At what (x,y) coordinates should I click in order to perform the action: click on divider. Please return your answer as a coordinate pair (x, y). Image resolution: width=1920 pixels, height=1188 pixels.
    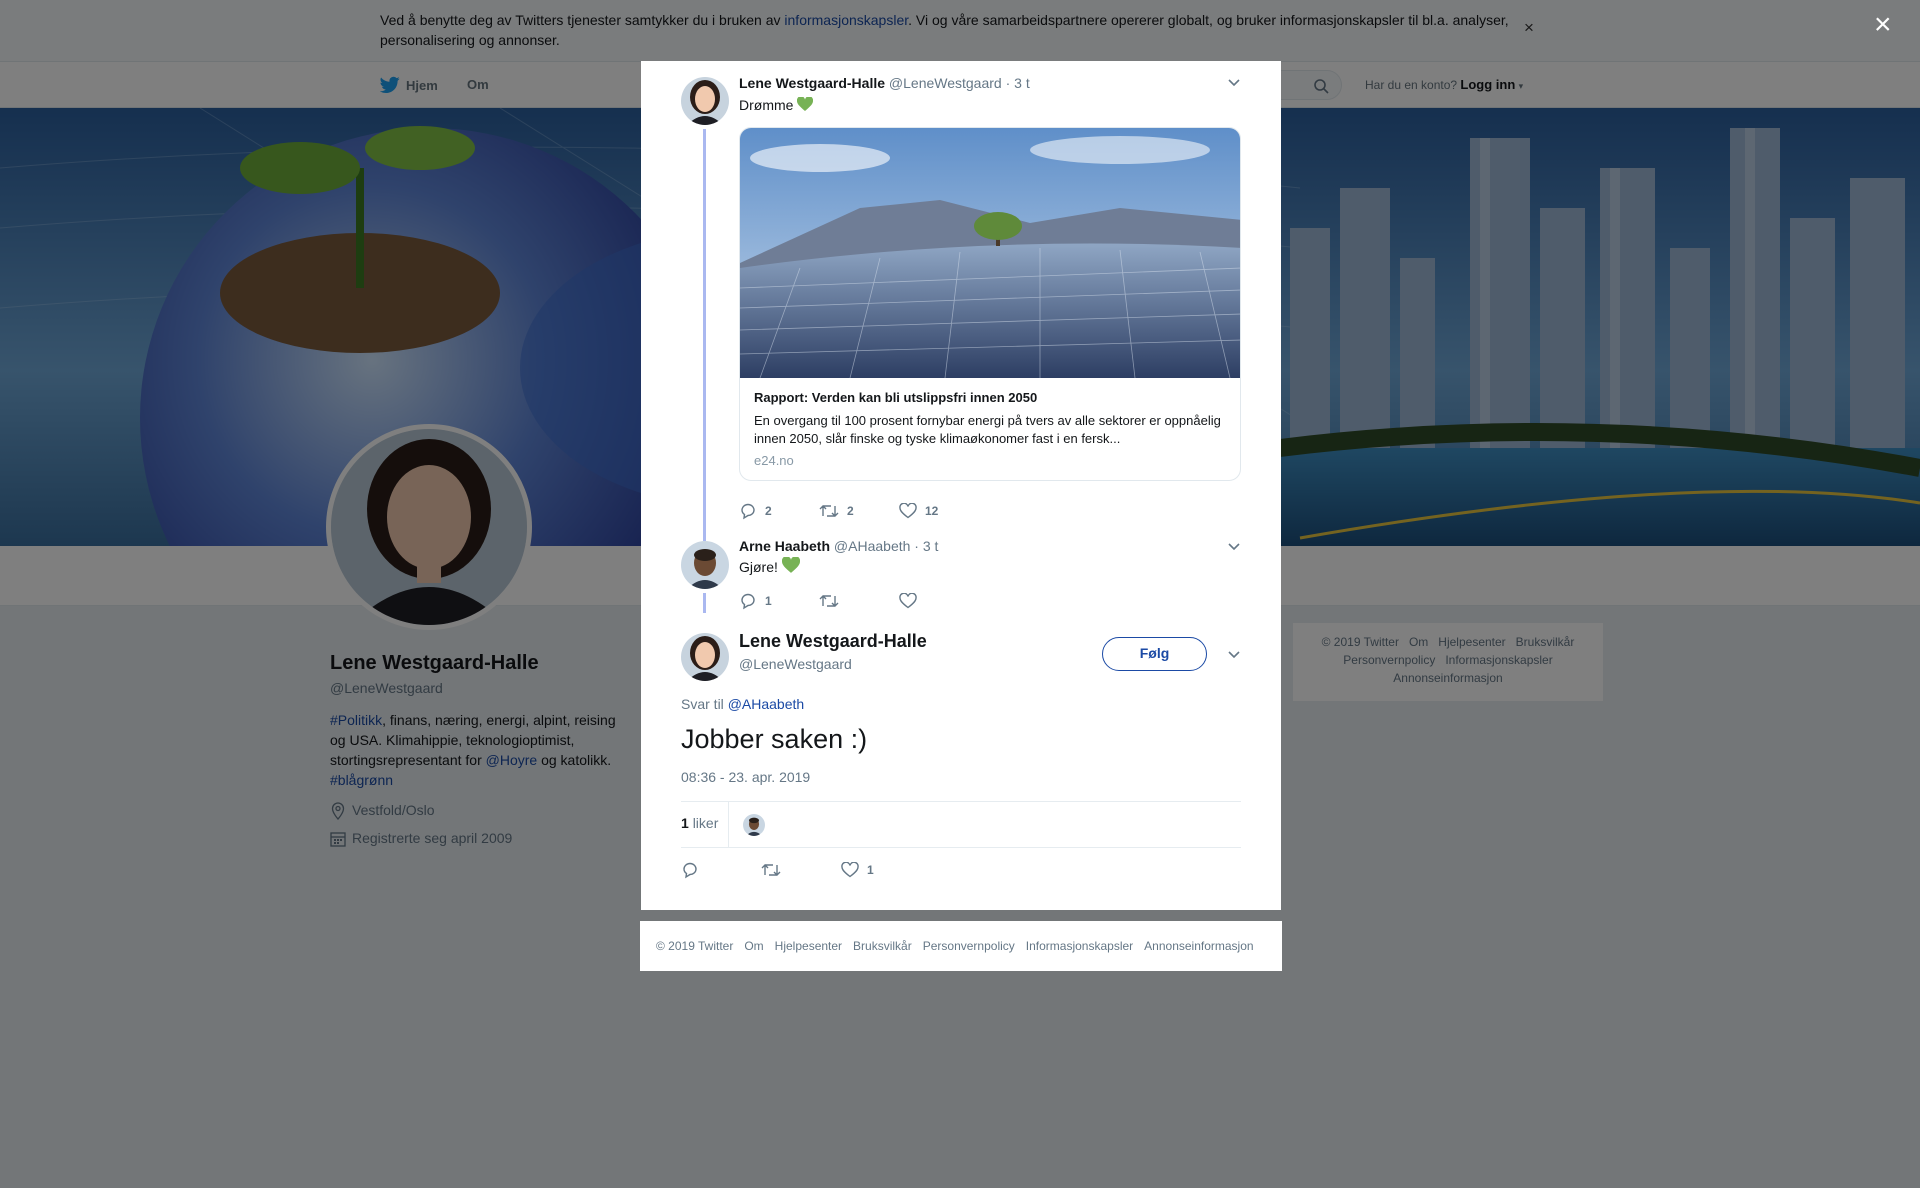
    Looking at the image, I should click on (728, 824).